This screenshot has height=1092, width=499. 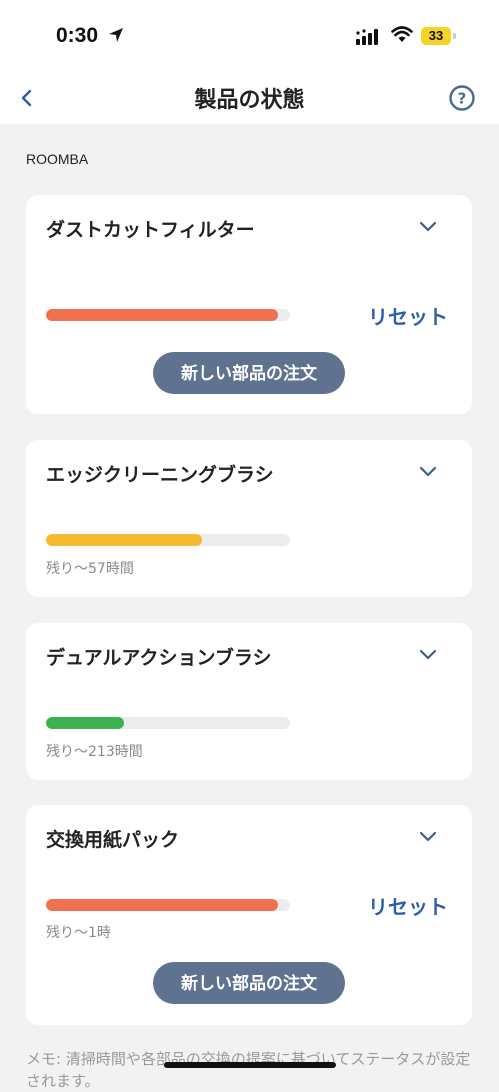 What do you see at coordinates (94, 752) in the screenshot?
I see `remaining-time: 残り～213時間` at bounding box center [94, 752].